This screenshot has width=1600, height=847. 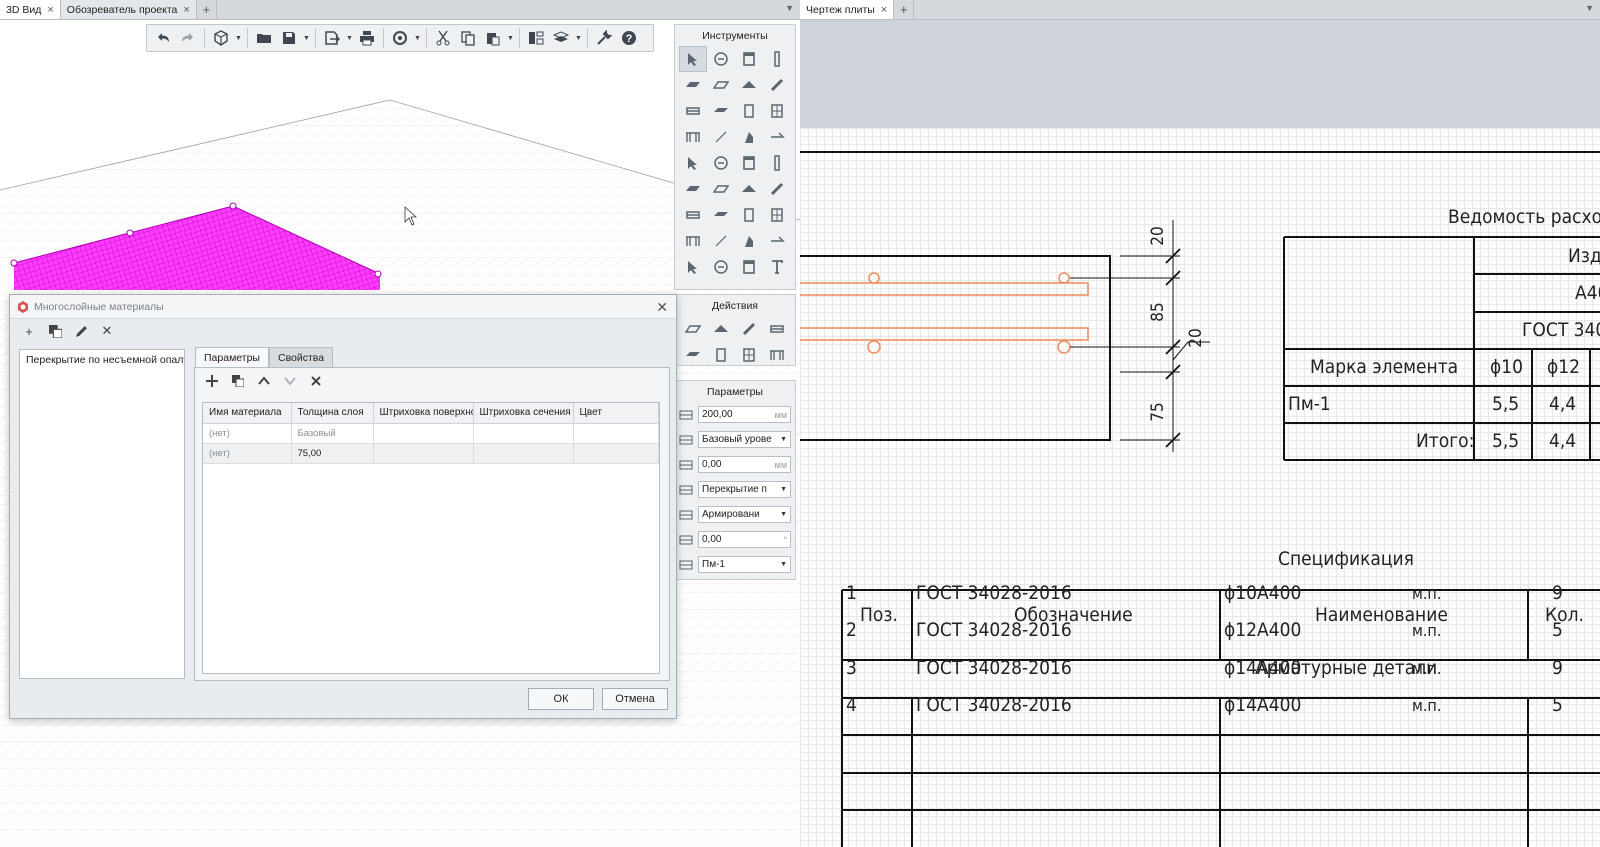 I want to click on roof-icon, so click(x=721, y=85).